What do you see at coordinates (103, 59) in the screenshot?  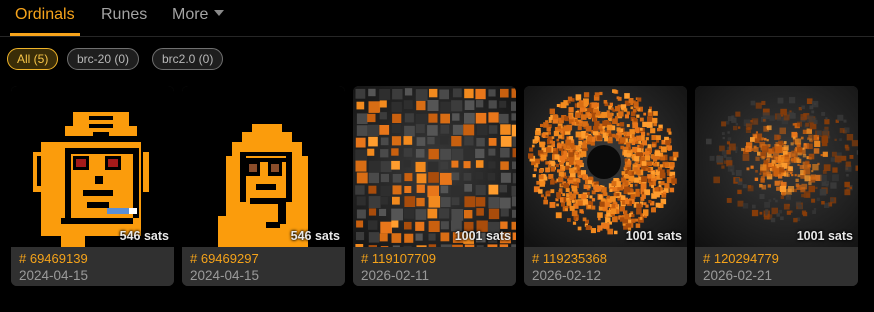 I see `filter-brc-20: brc-20 (0)` at bounding box center [103, 59].